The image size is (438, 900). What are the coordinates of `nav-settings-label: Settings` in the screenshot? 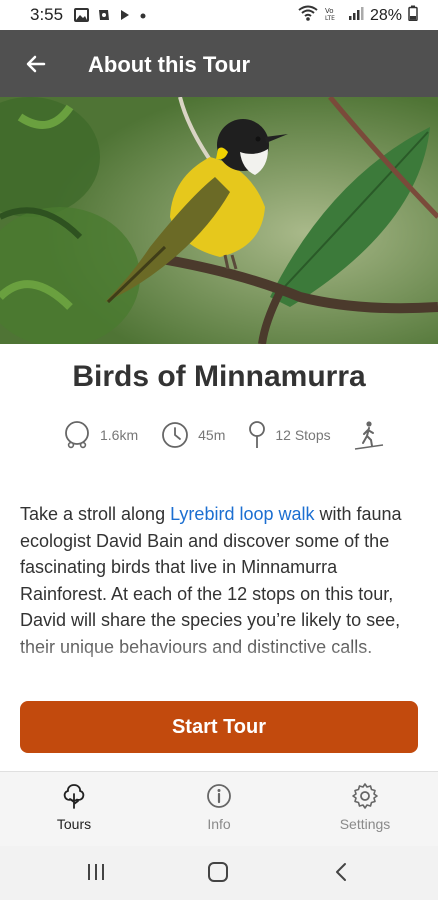 It's located at (365, 824).